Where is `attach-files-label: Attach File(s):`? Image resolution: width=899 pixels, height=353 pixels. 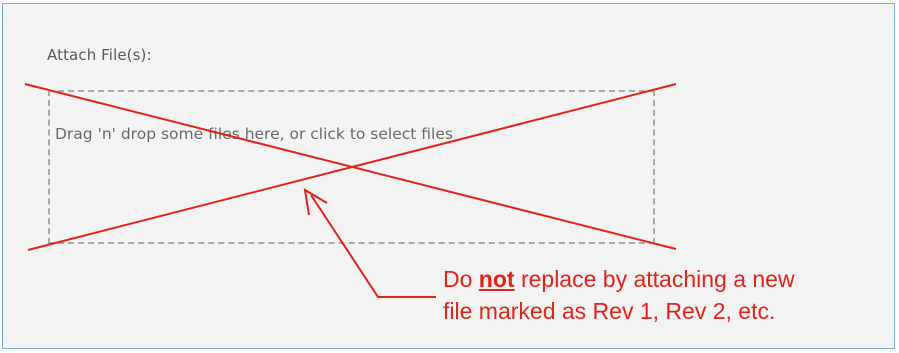 attach-files-label: Attach File(s): is located at coordinates (99, 55).